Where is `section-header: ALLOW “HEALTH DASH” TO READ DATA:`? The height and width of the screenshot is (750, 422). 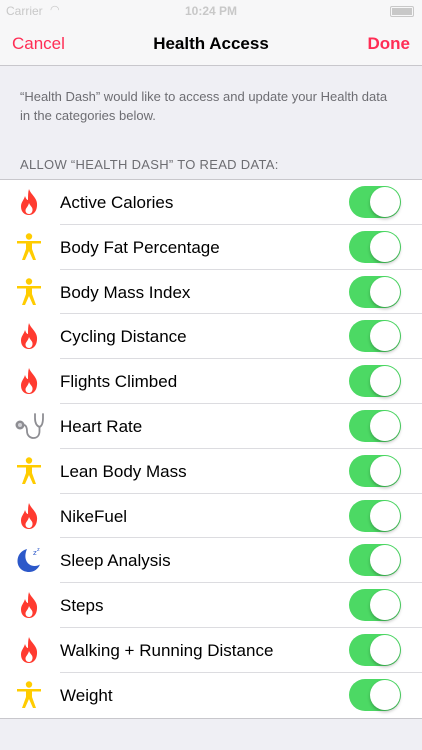 section-header: ALLOW “HEALTH DASH” TO READ DATA: is located at coordinates (149, 164).